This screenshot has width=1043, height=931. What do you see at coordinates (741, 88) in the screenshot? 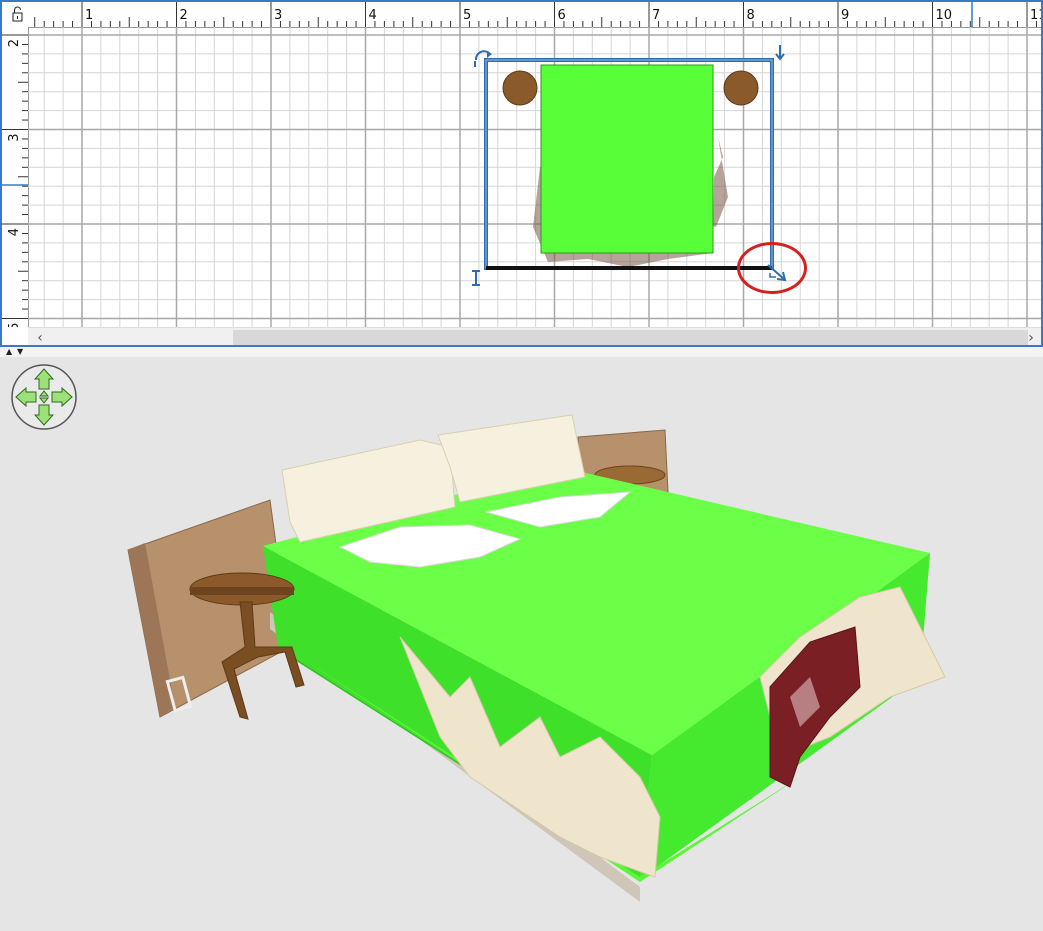
I see `nightstand-right` at bounding box center [741, 88].